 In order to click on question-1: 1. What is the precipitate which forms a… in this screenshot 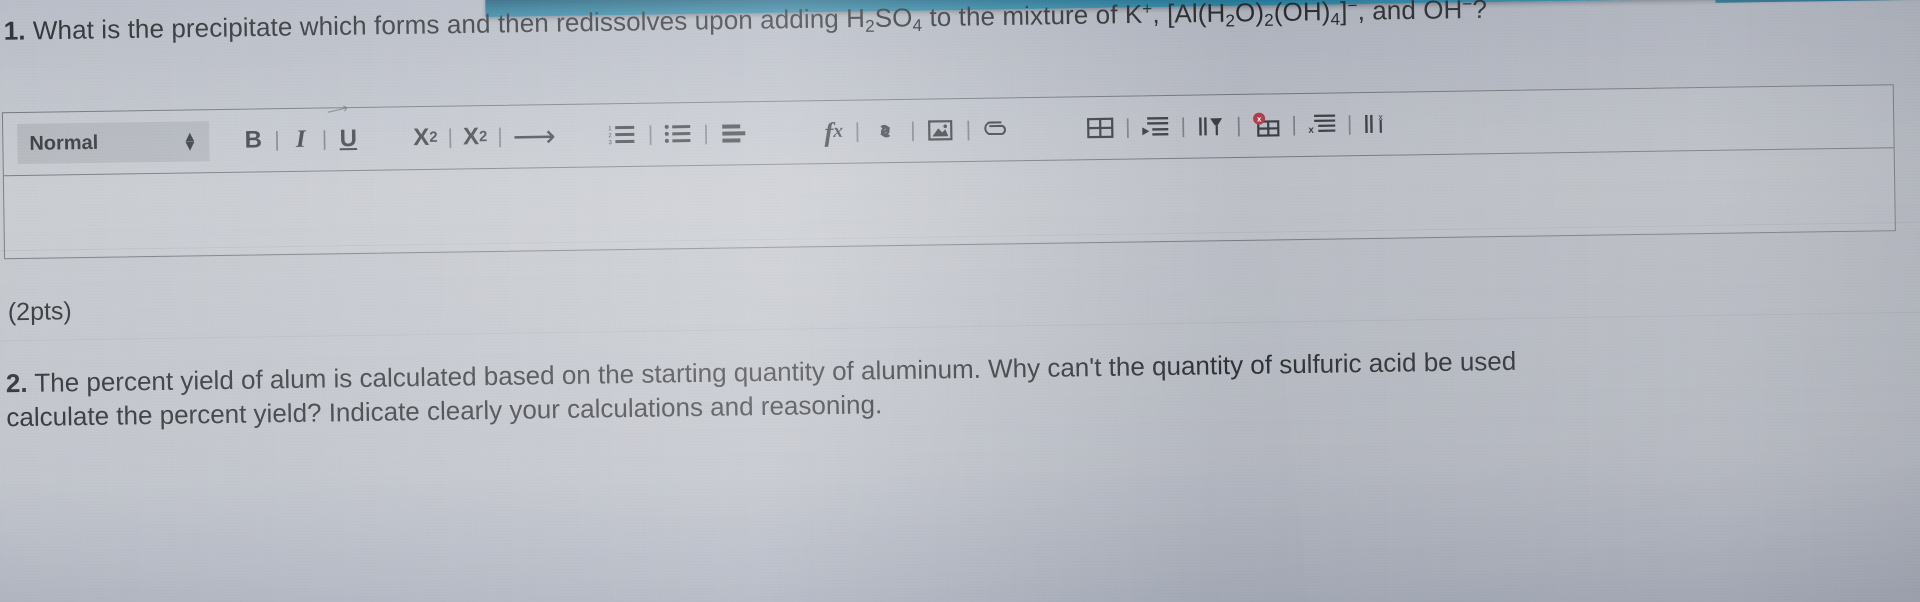, I will do `click(745, 25)`.